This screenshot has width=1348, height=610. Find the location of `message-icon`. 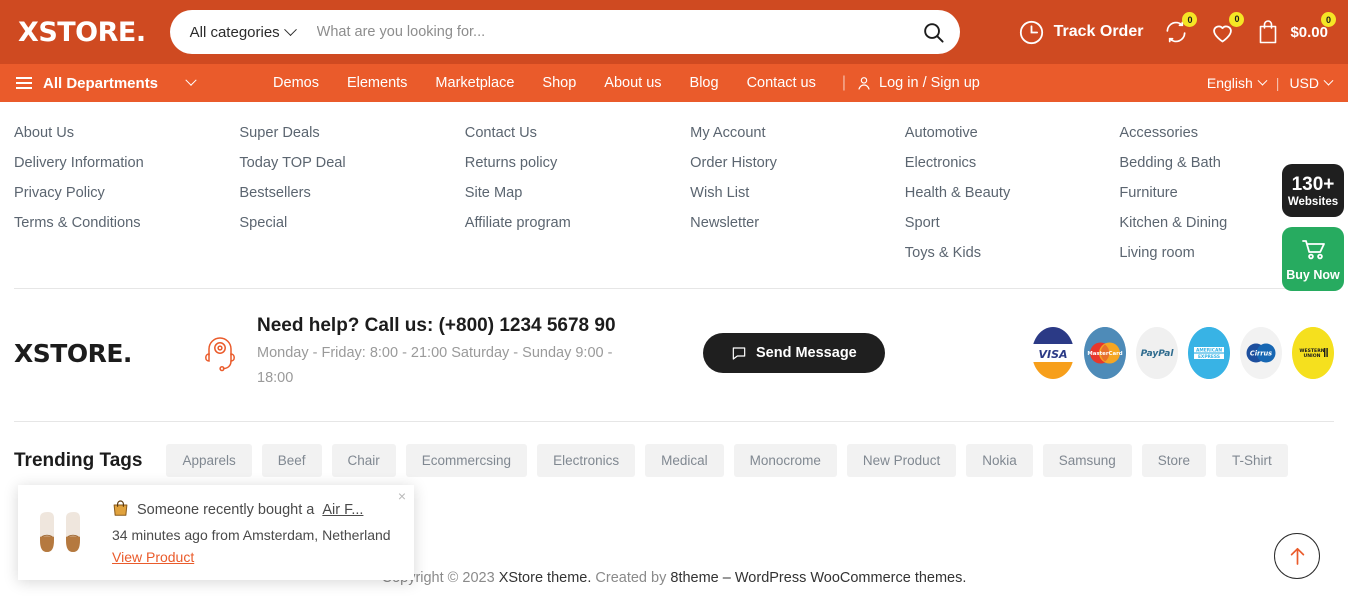

message-icon is located at coordinates (739, 353).